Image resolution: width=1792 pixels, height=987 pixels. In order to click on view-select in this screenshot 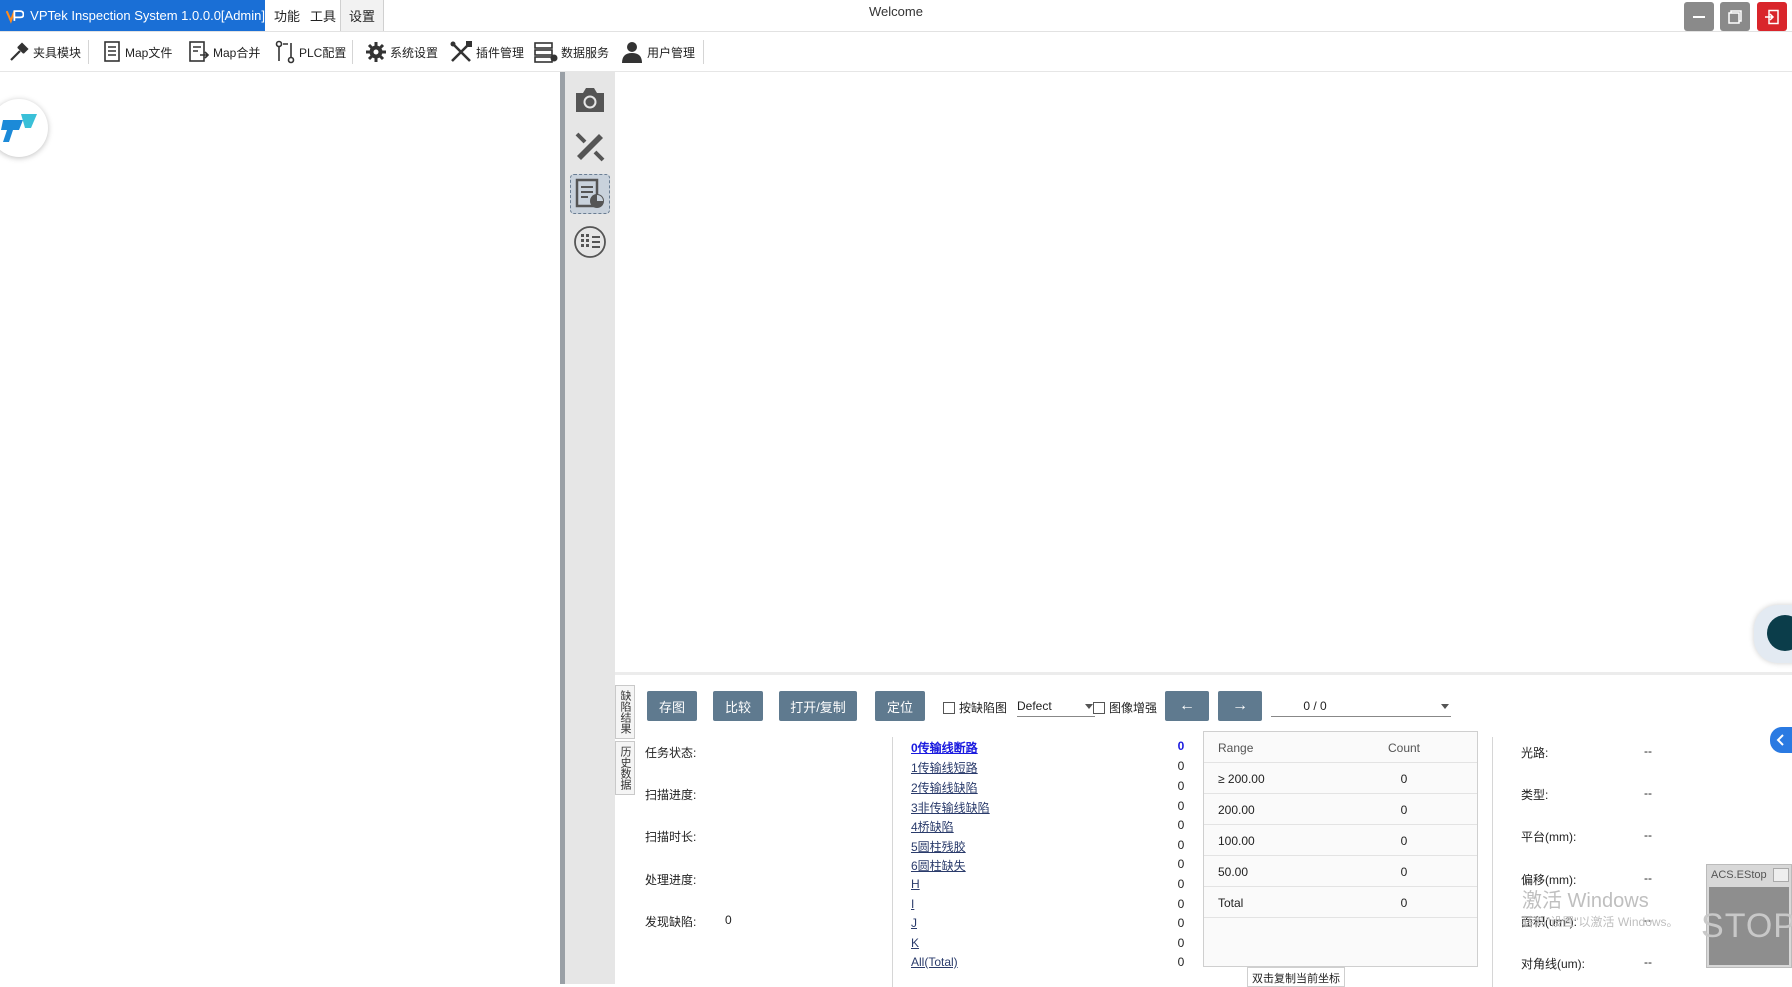, I will do `click(1405, 706)`.